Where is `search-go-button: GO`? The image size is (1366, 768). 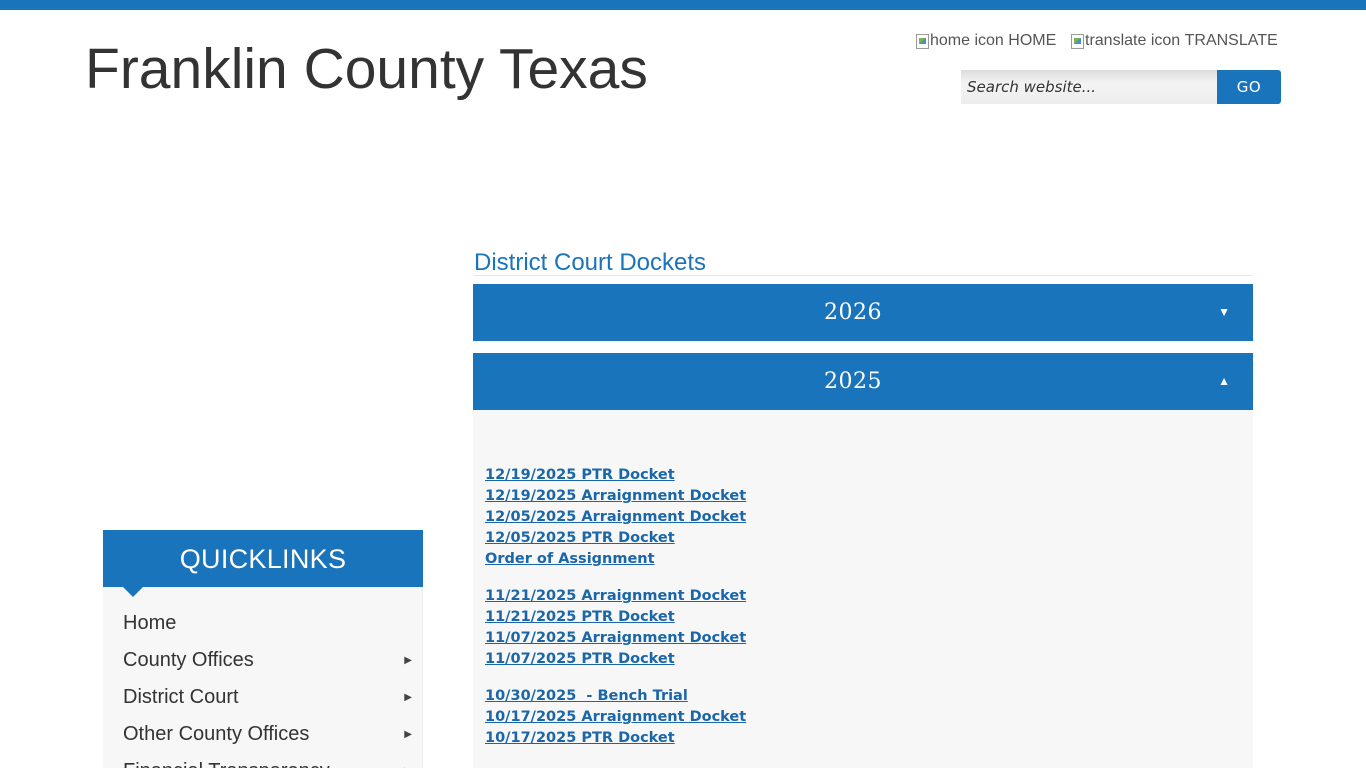
search-go-button: GO is located at coordinates (1249, 87).